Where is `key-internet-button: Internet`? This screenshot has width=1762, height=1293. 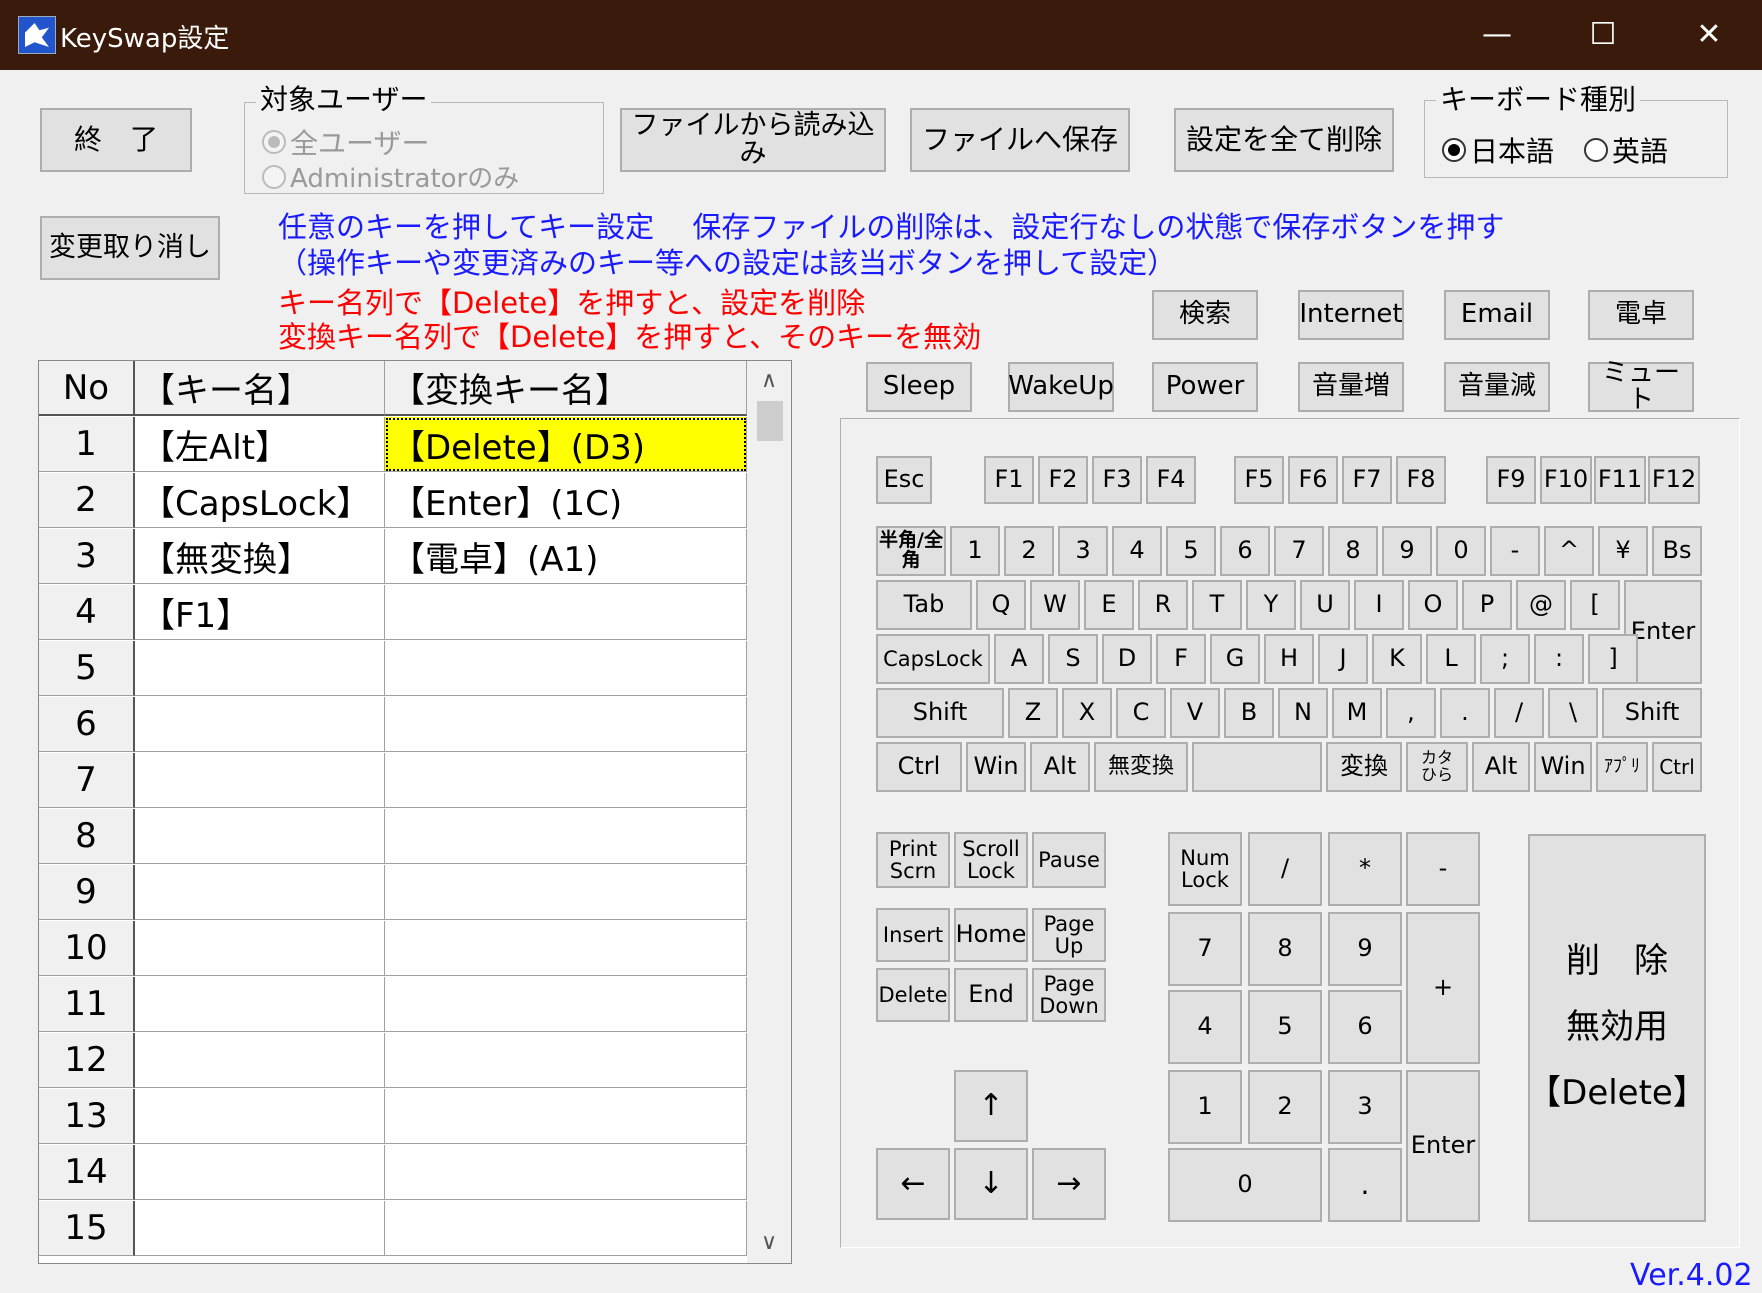
key-internet-button: Internet is located at coordinates (1351, 315).